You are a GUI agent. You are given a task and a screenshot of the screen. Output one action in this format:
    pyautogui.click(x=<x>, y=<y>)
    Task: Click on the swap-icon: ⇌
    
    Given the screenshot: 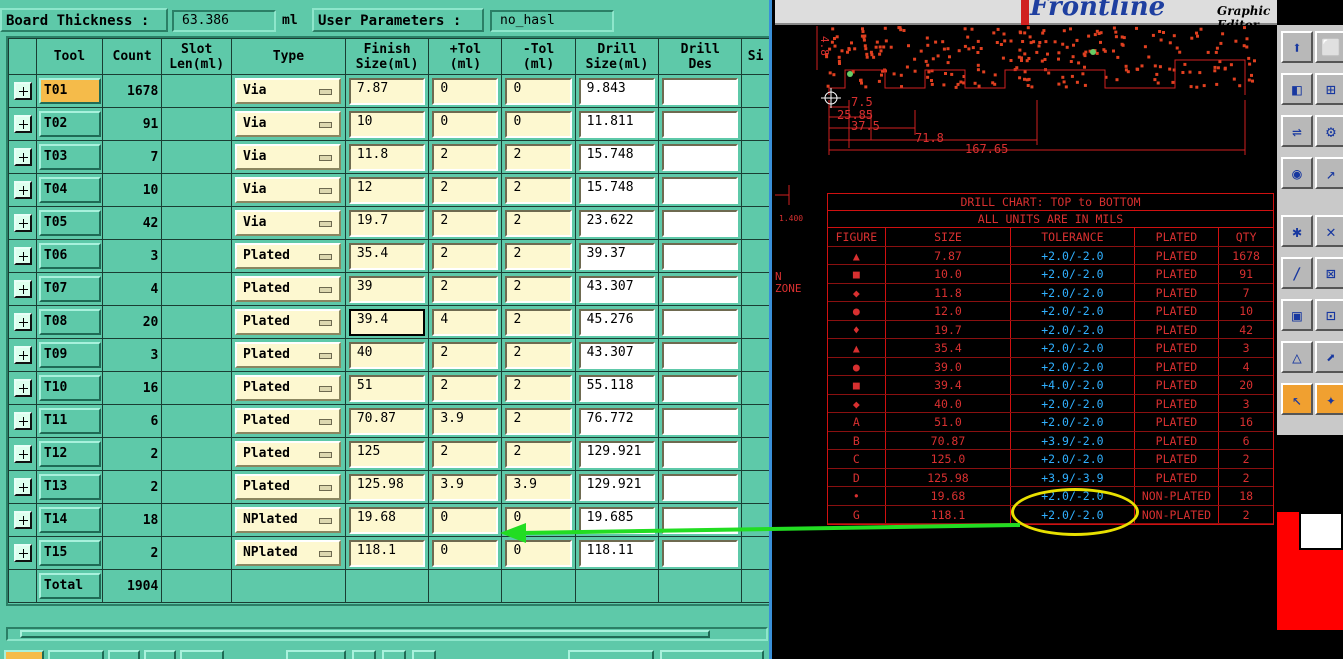 What is the action you would take?
    pyautogui.click(x=1297, y=131)
    